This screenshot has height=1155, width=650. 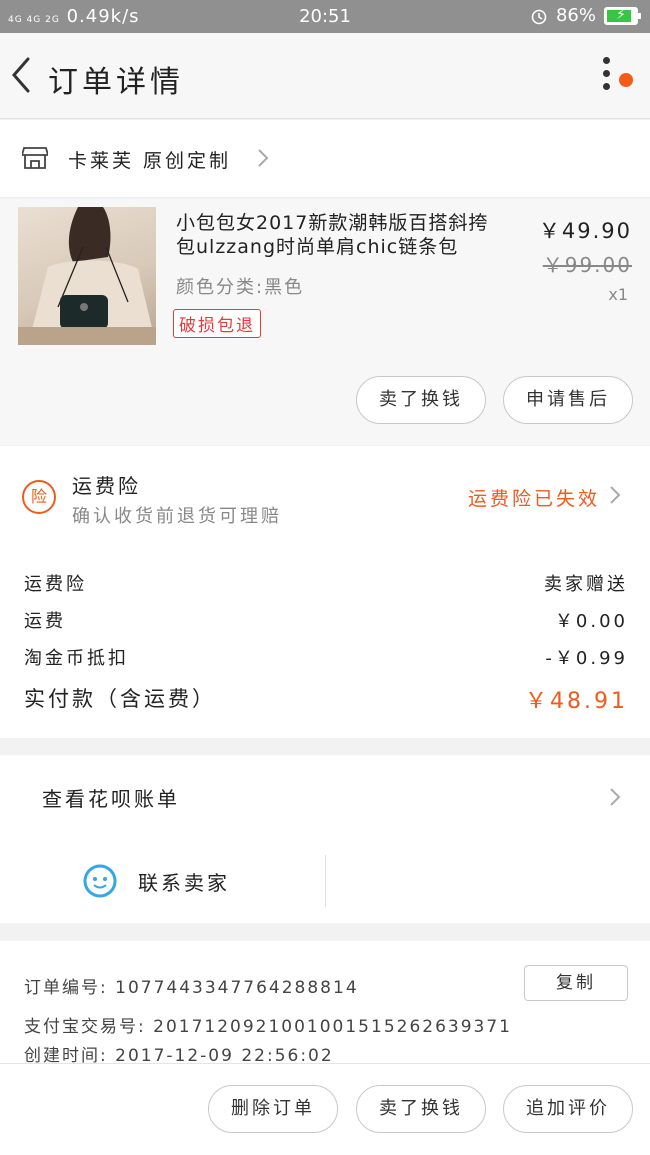 What do you see at coordinates (626, 80) in the screenshot?
I see `notification-dot` at bounding box center [626, 80].